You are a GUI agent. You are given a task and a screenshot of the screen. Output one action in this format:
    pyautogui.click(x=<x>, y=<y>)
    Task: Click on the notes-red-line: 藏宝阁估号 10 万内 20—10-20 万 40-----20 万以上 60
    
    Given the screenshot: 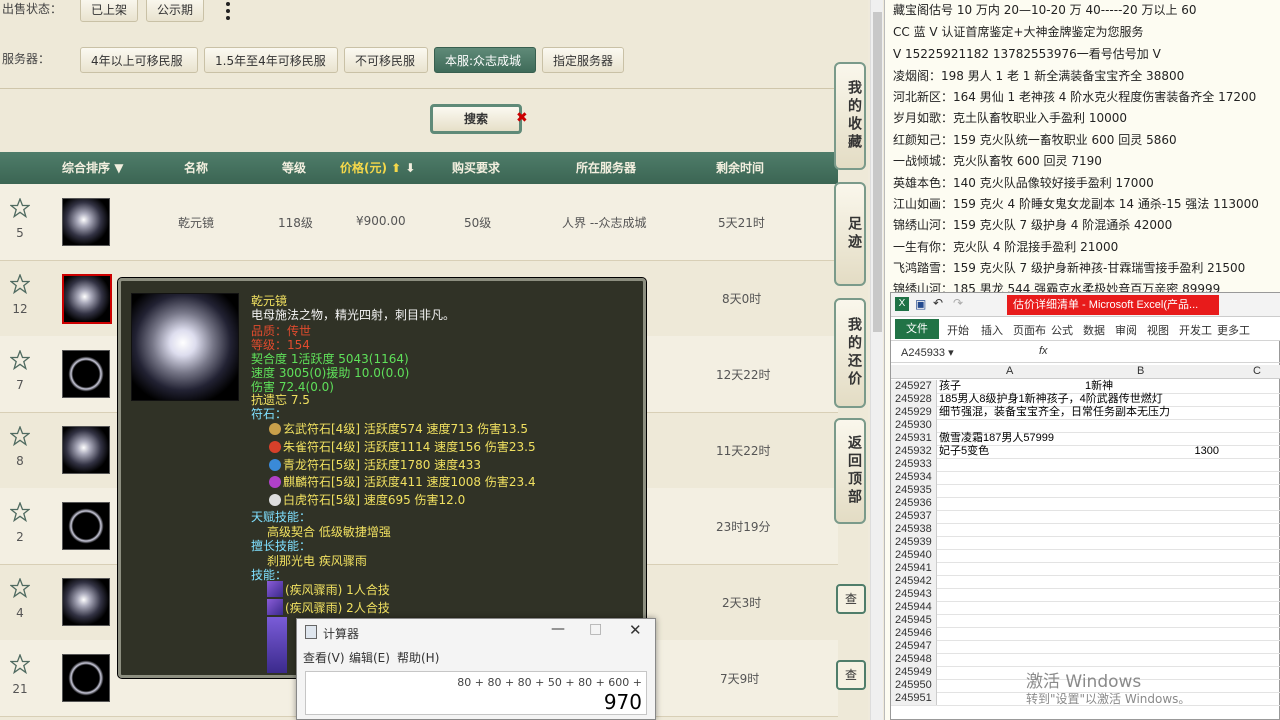 What is the action you would take?
    pyautogui.click(x=1045, y=10)
    